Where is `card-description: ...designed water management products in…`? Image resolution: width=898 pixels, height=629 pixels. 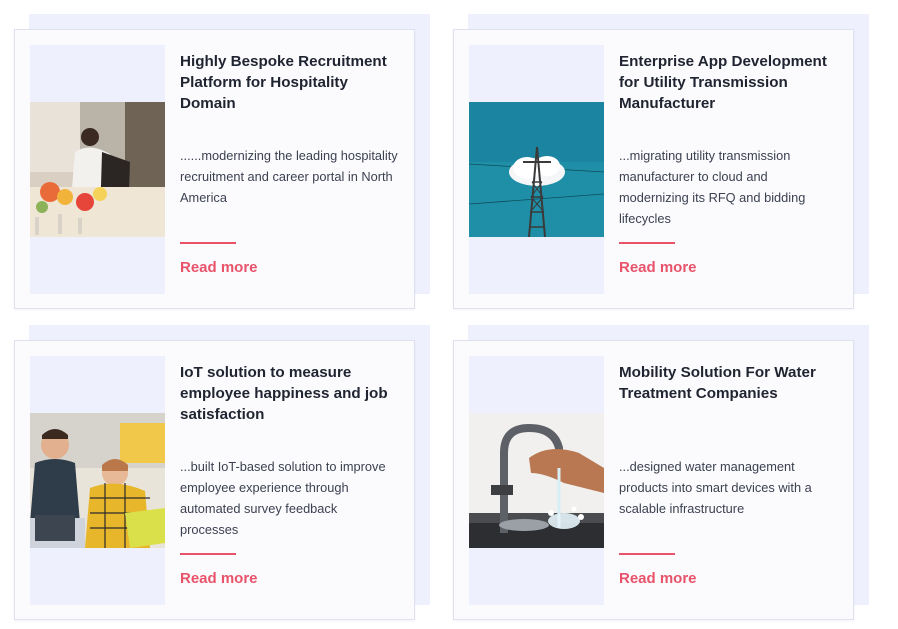 card-description: ...designed water management products in… is located at coordinates (715, 487).